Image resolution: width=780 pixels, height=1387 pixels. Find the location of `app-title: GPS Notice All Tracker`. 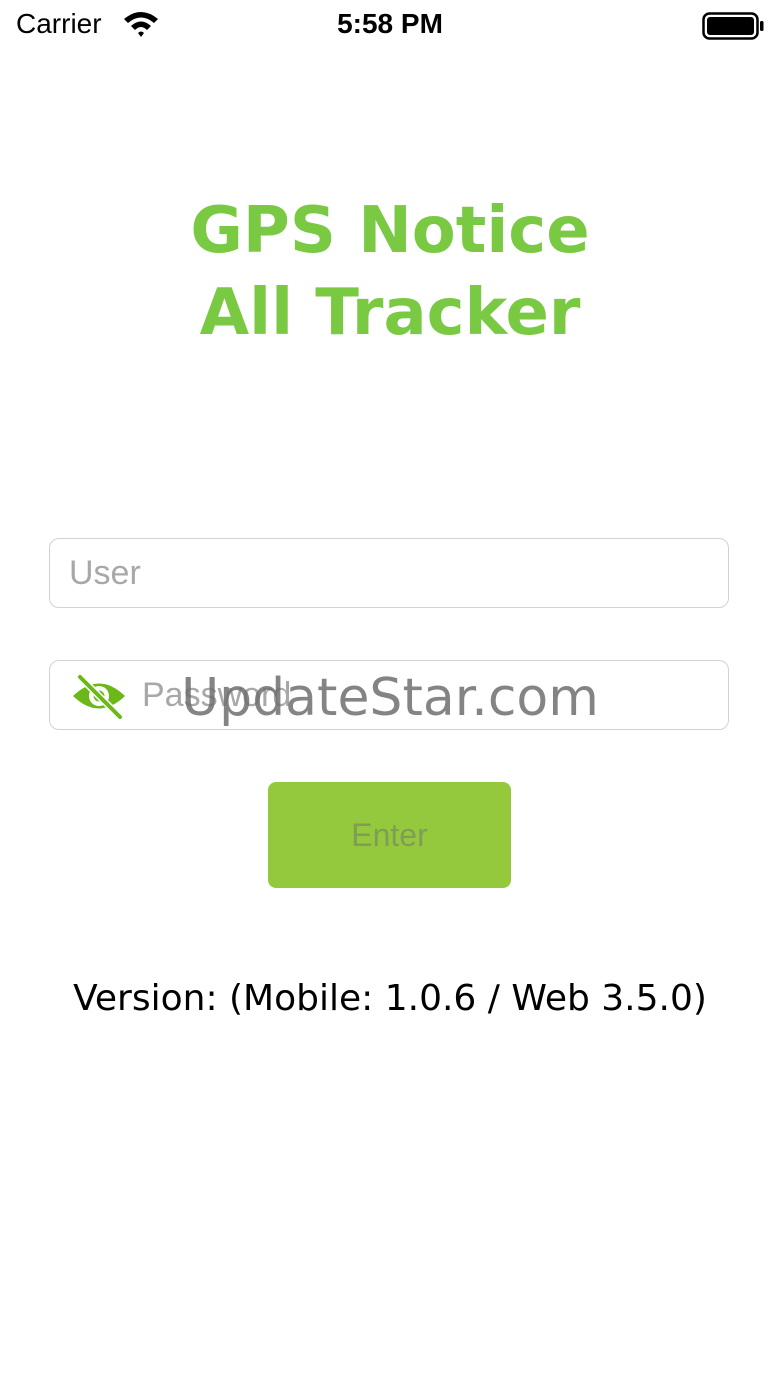

app-title: GPS Notice All Tracker is located at coordinates (390, 272).